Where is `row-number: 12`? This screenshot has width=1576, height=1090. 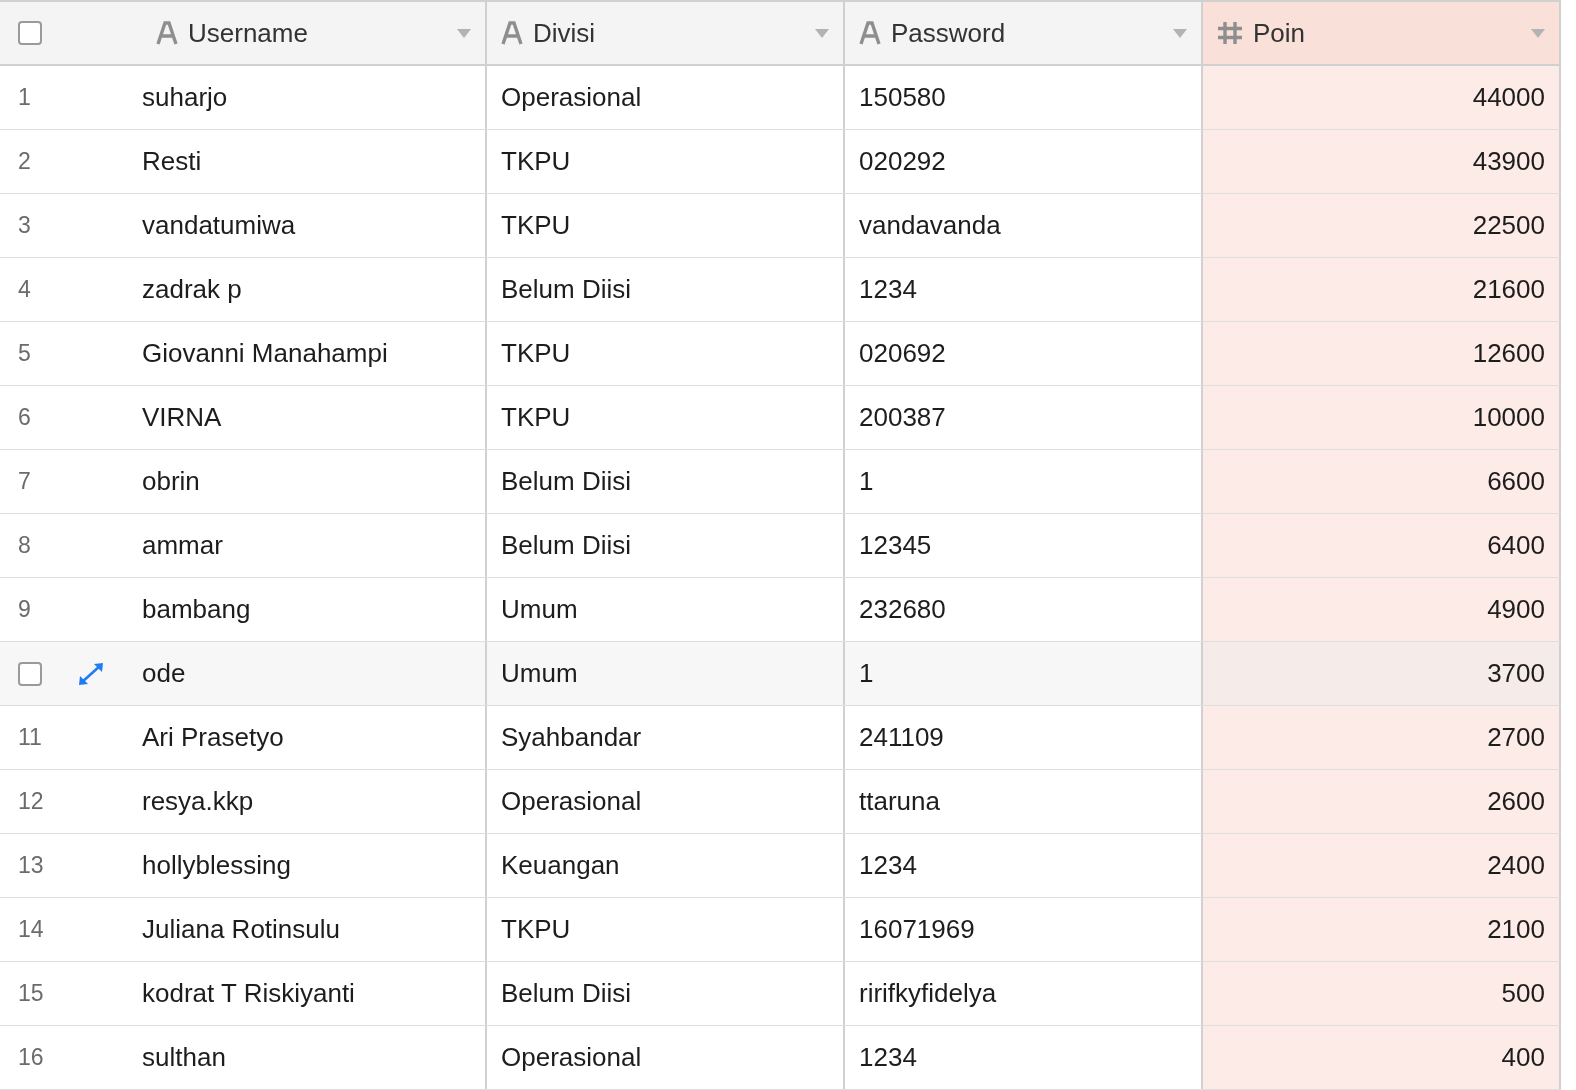
row-number: 12 is located at coordinates (31, 801).